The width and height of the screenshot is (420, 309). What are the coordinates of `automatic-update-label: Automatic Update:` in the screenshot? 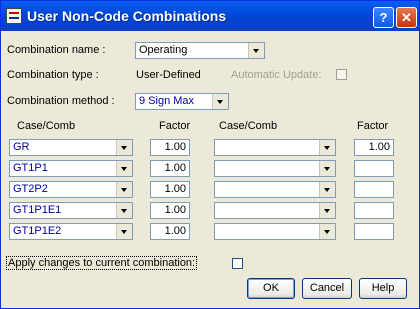 It's located at (276, 75).